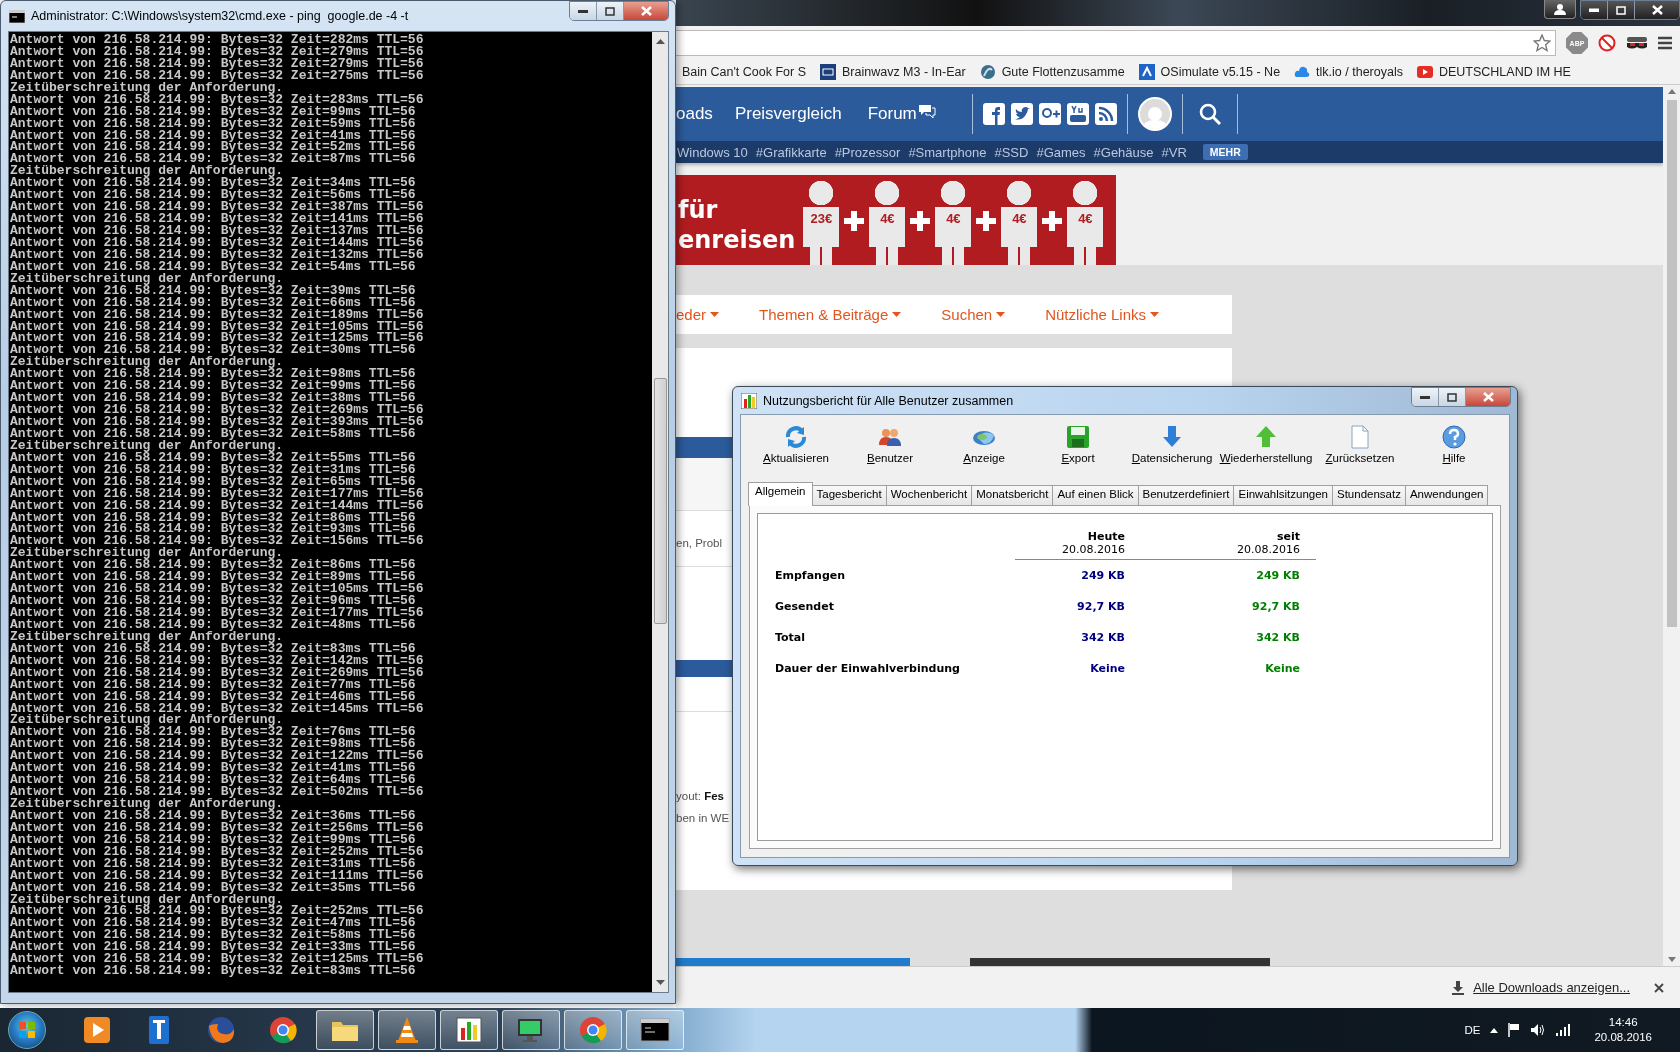  I want to click on menu-icon, so click(1665, 43).